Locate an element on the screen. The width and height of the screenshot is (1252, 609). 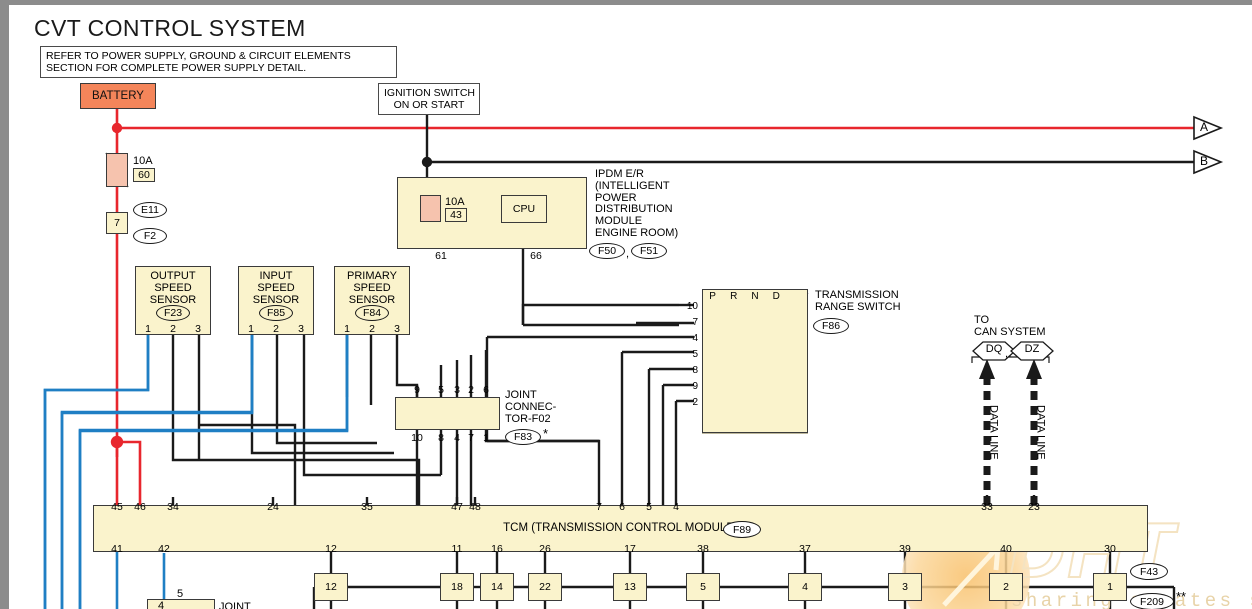
connector-f43: F43 is located at coordinates (1149, 571).